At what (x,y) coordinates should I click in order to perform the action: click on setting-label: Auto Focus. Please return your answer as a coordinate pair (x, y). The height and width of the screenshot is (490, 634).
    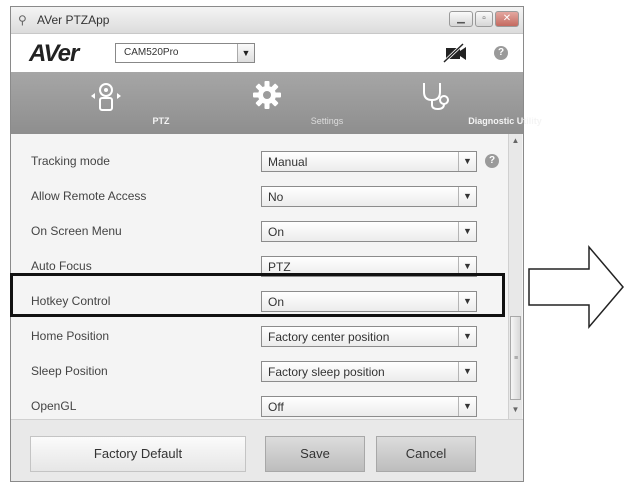
    Looking at the image, I should click on (61, 266).